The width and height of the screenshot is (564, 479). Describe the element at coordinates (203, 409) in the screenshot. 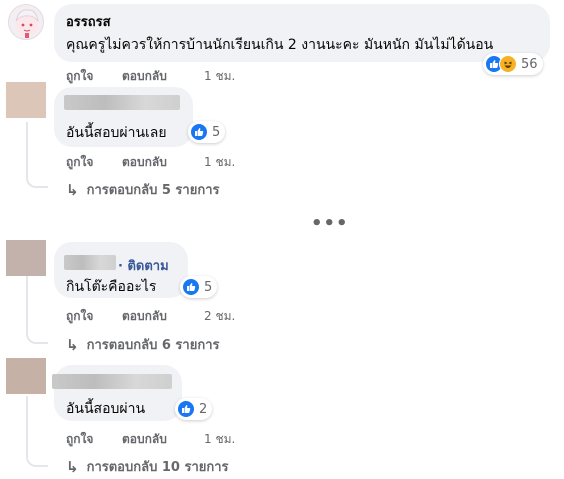

I see `reaction-count: 2` at that location.